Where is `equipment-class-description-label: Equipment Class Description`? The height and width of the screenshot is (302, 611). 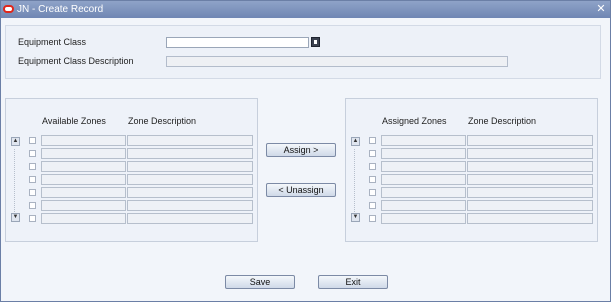
equipment-class-description-label: Equipment Class Description is located at coordinates (76, 61).